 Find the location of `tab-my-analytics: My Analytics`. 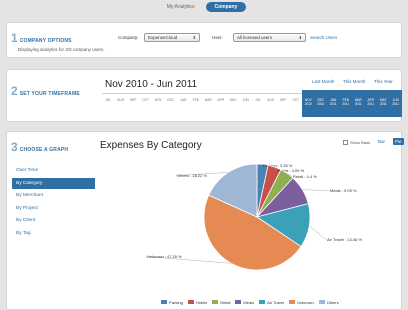

tab-my-analytics: My Analytics is located at coordinates (181, 7).